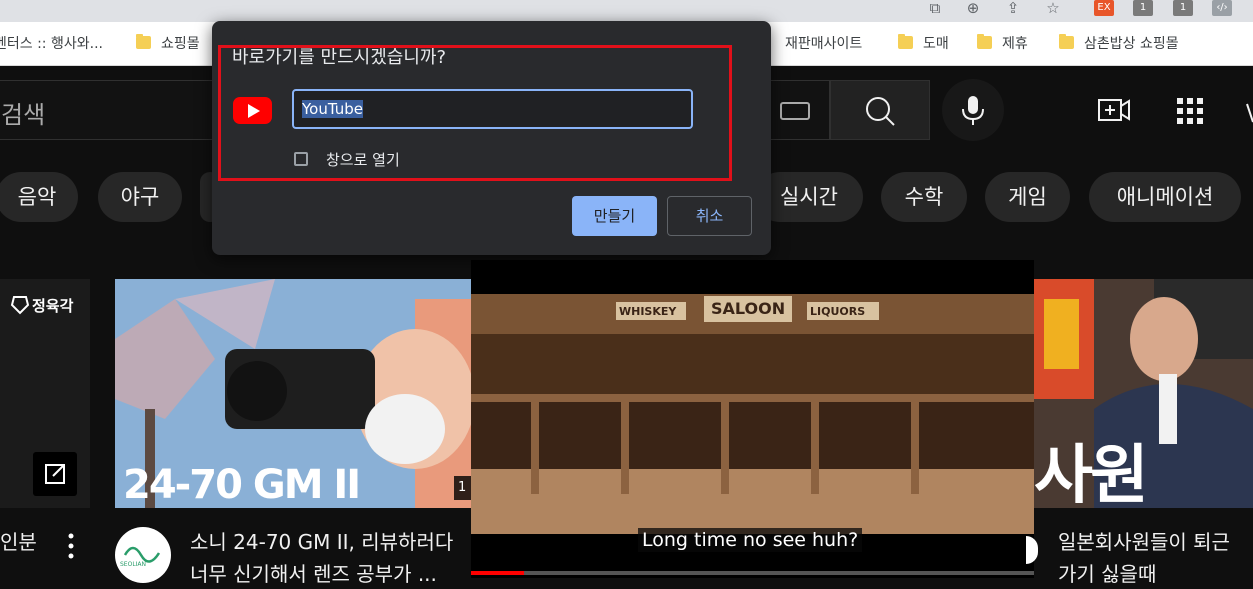 The image size is (1253, 589). Describe the element at coordinates (1053, 9) in the screenshot. I see `bookmark-star-icon: ☆` at that location.